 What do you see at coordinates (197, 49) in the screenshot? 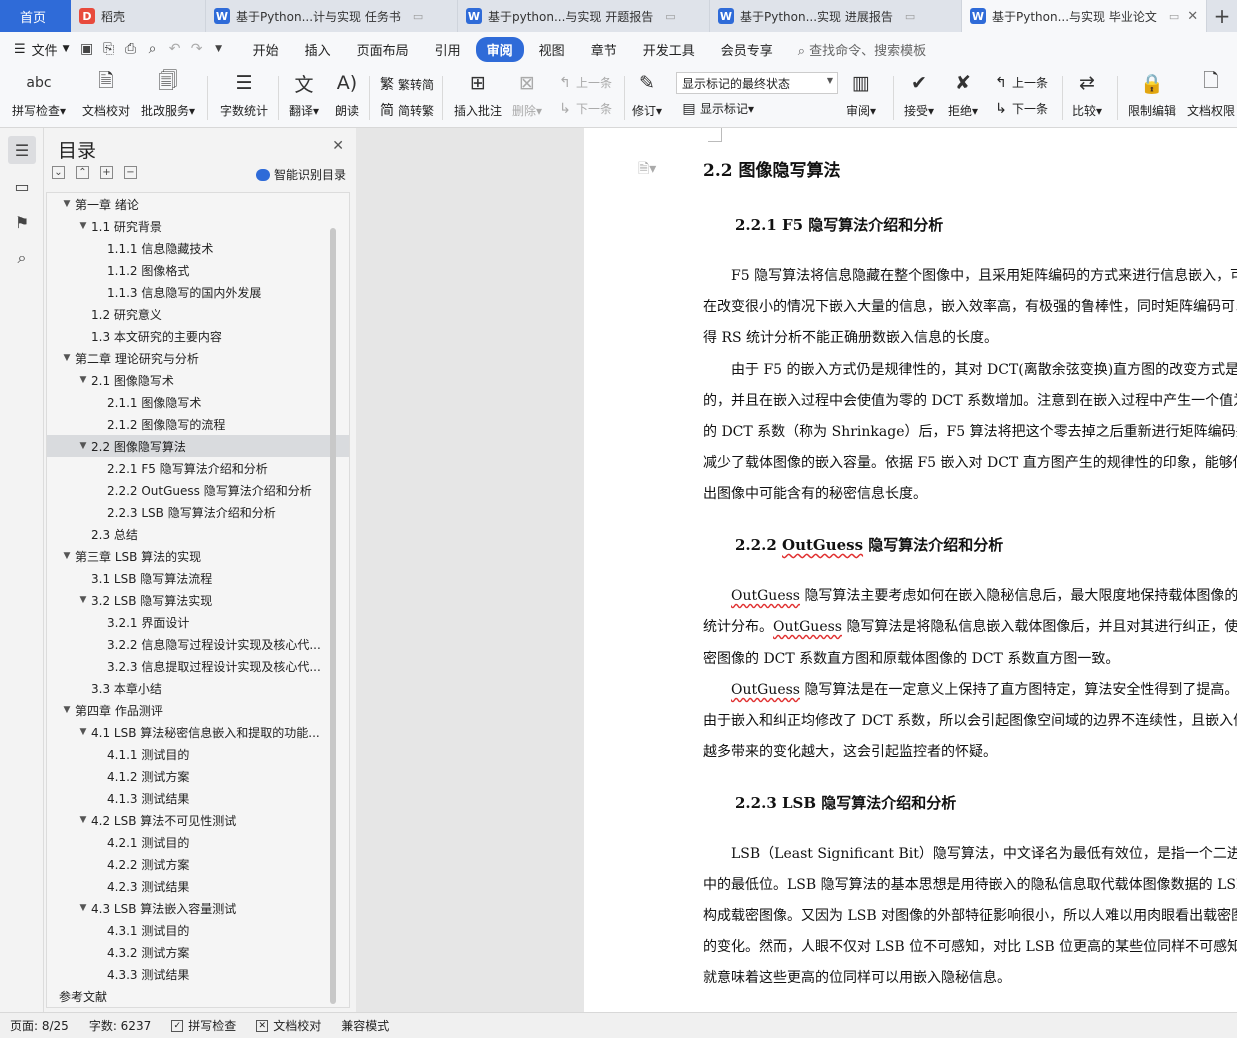
I see `redo-icon: ↷` at bounding box center [197, 49].